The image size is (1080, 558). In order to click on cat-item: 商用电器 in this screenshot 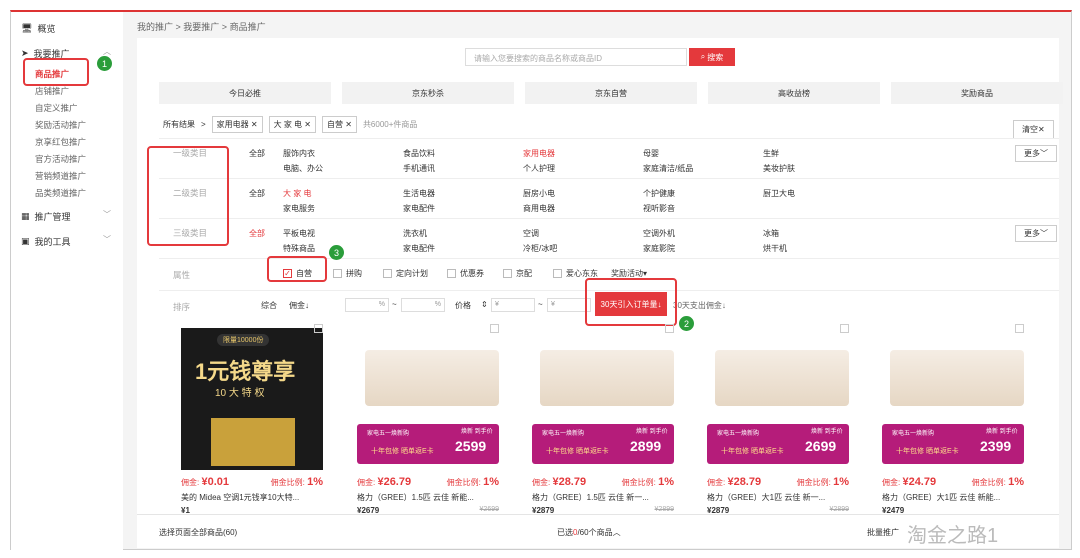, I will do `click(539, 208)`.